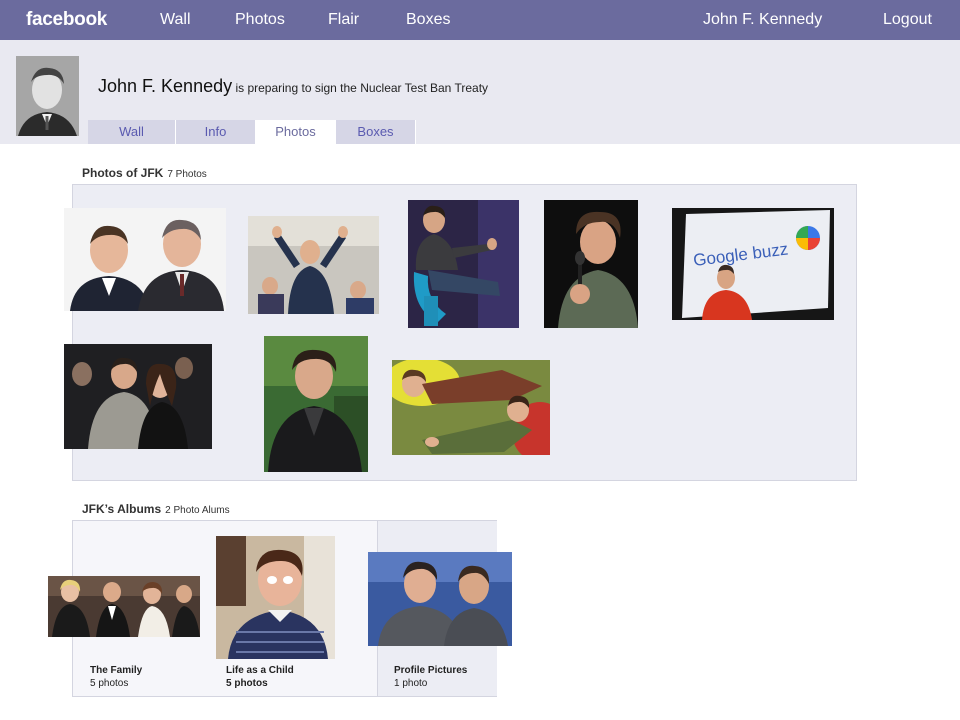  Describe the element at coordinates (907, 20) in the screenshot. I see `logout-link: Logout` at that location.